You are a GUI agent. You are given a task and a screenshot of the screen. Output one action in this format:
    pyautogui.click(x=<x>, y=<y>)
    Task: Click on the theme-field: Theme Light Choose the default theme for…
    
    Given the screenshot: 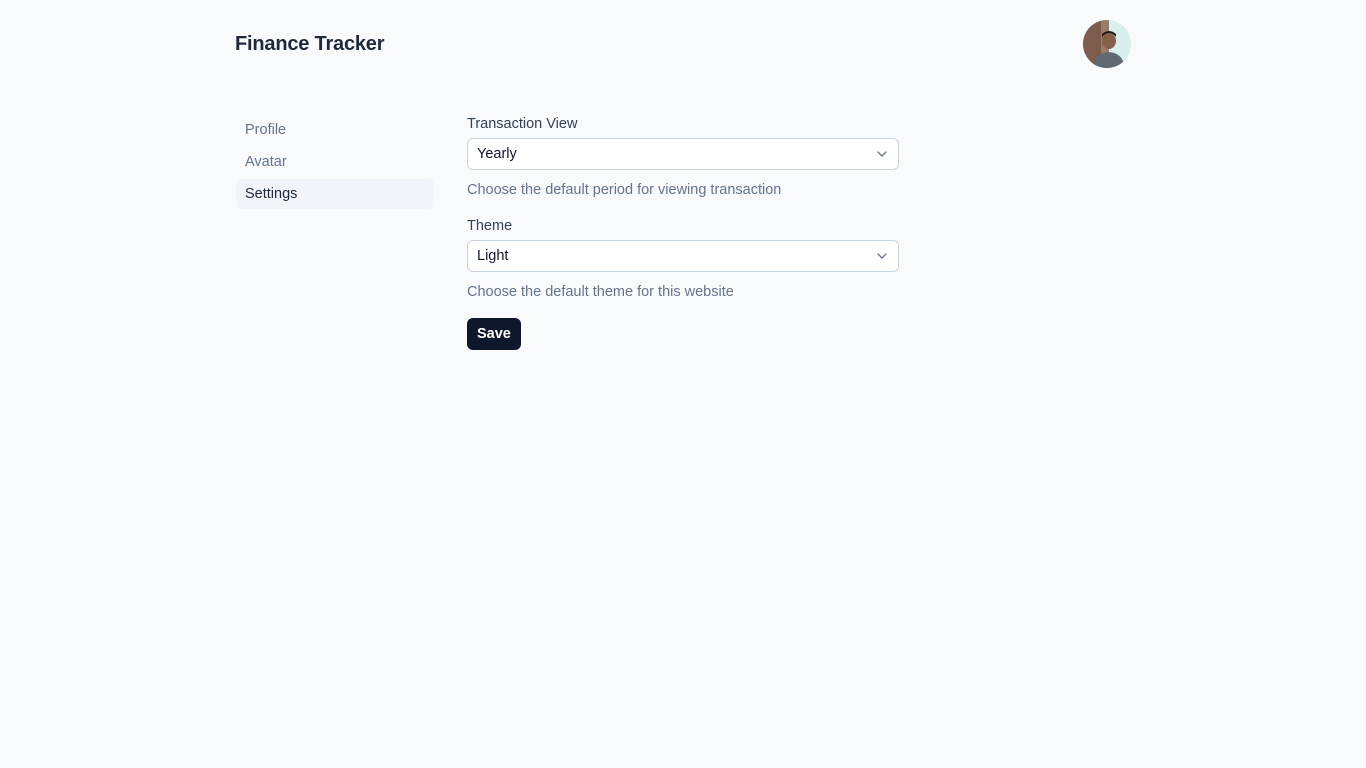 What is the action you would take?
    pyautogui.click(x=683, y=259)
    